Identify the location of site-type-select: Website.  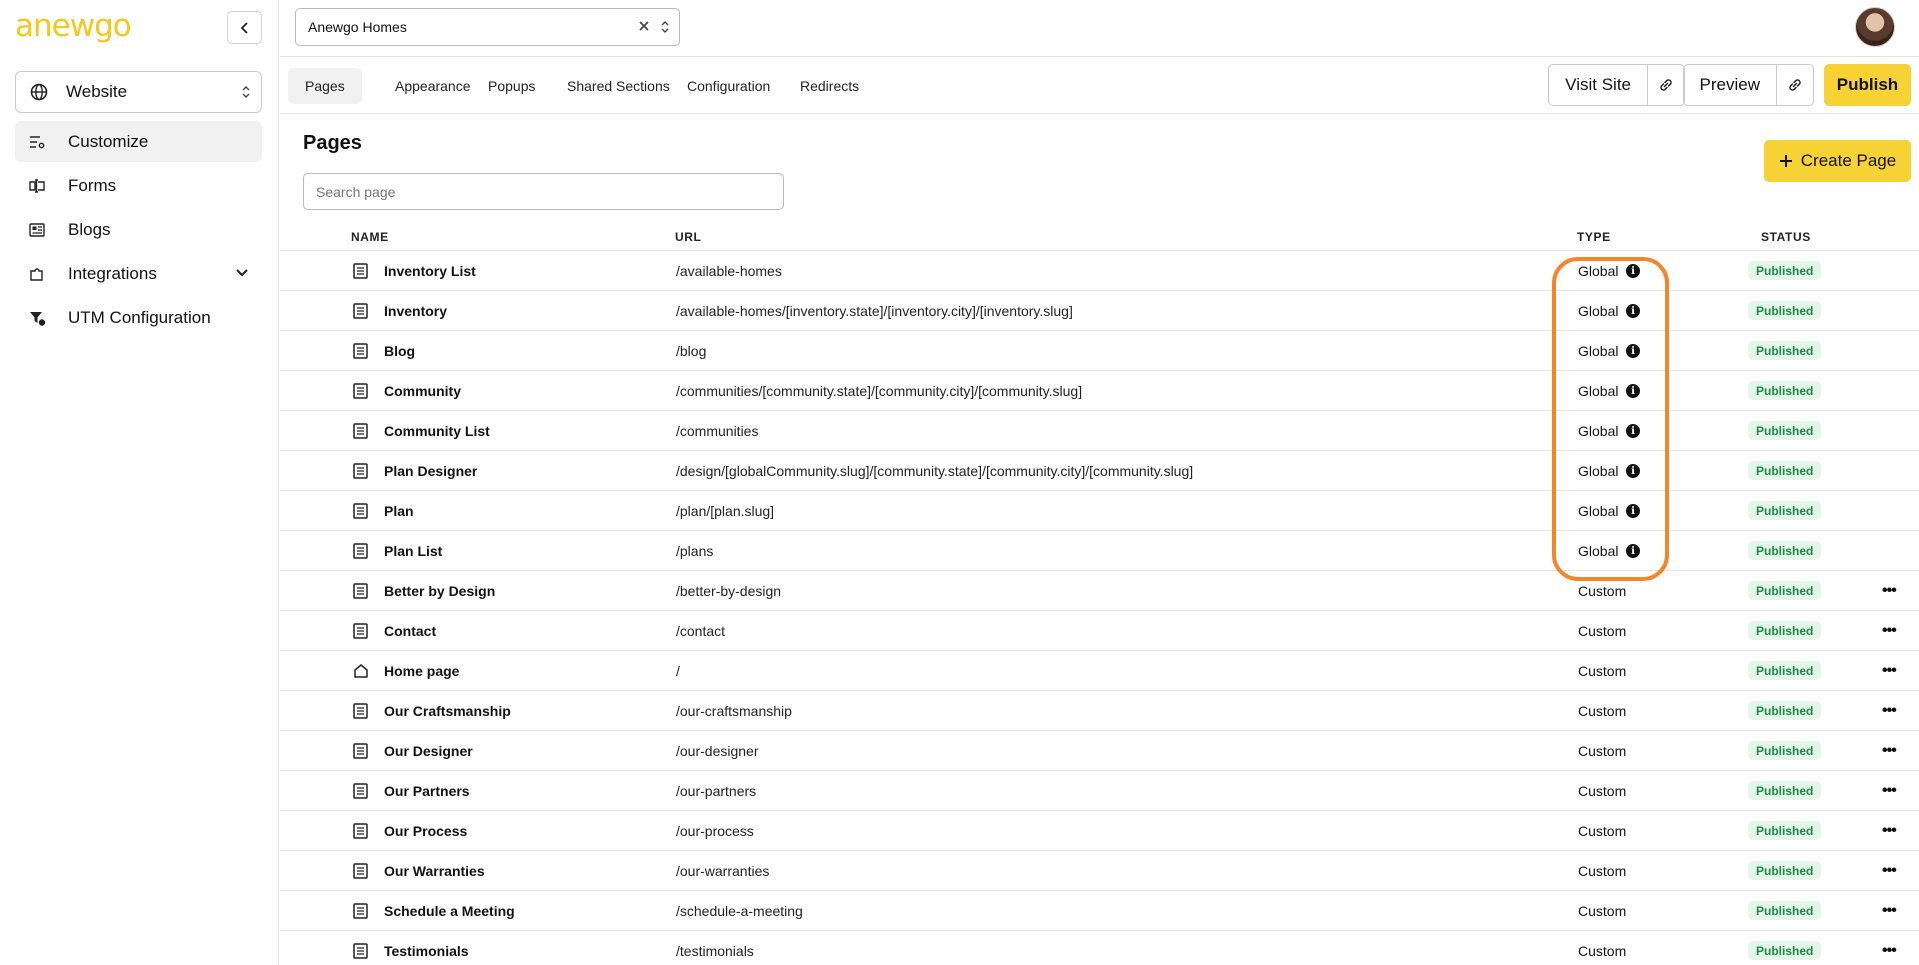
(138, 92).